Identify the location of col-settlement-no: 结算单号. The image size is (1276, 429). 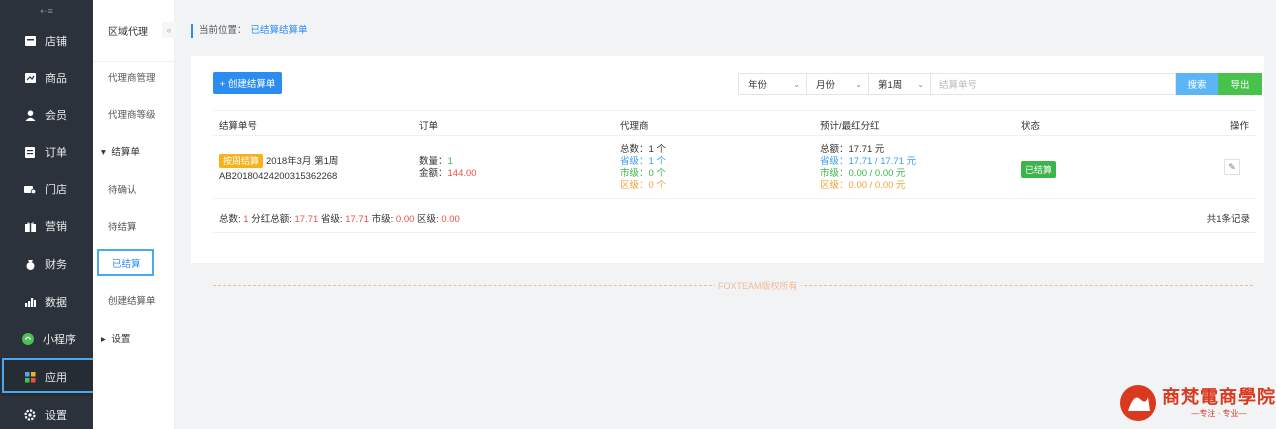
(238, 126).